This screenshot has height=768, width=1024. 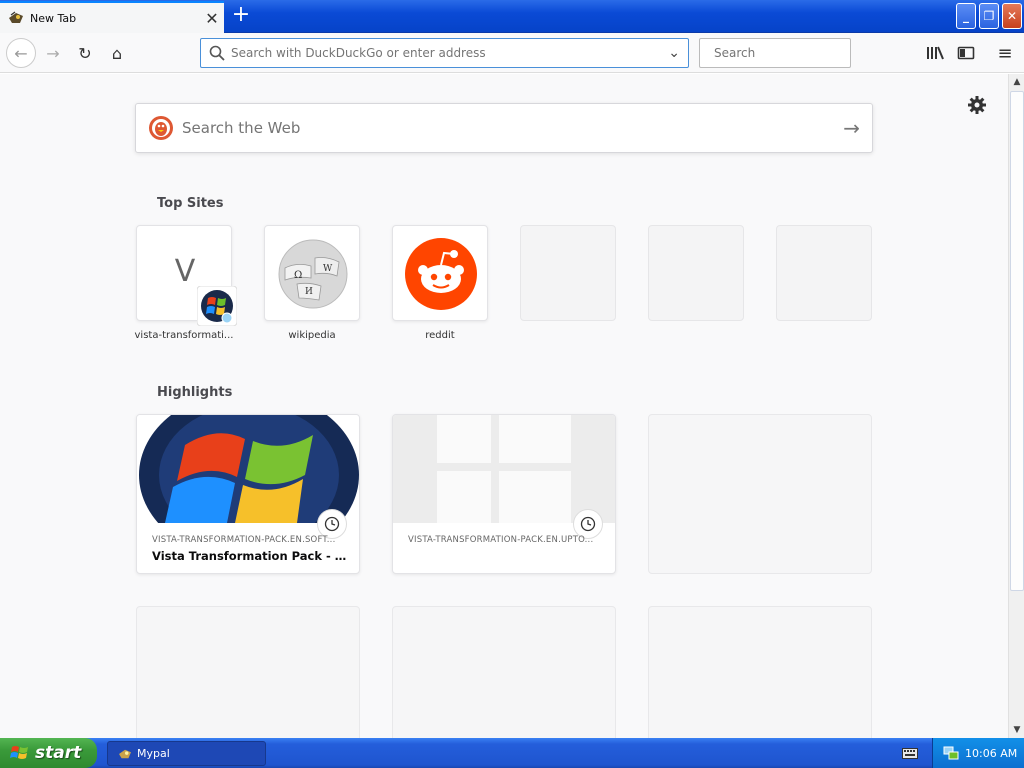 I want to click on search-bar, so click(x=781, y=53).